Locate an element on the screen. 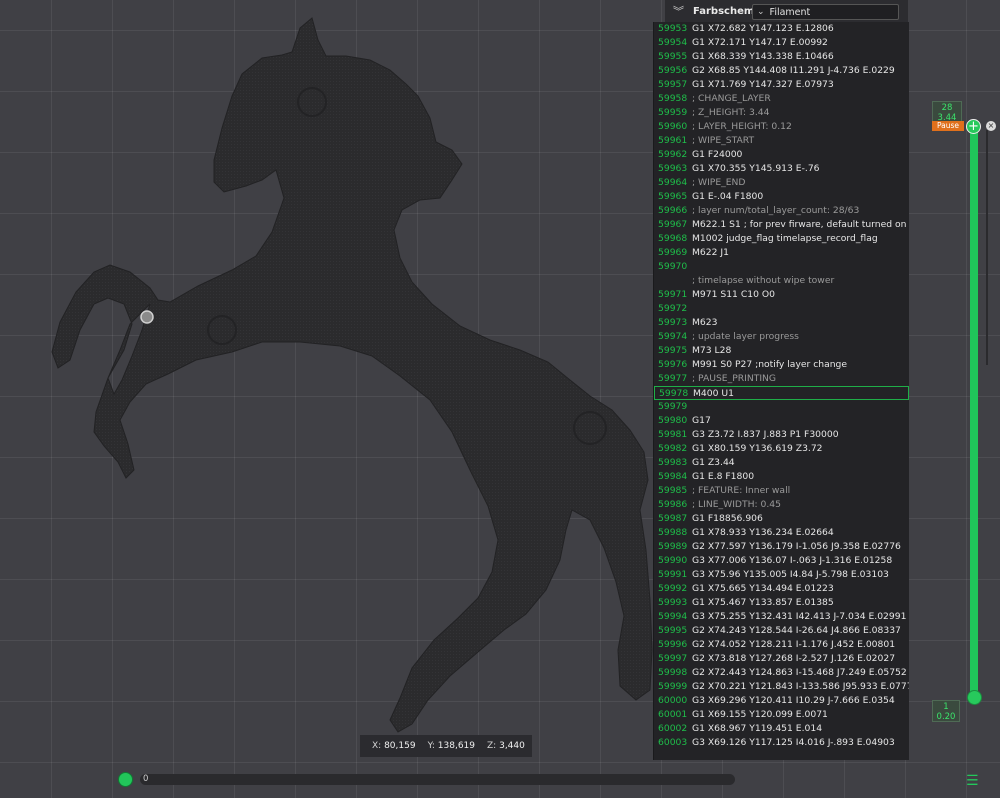 Image resolution: width=1000 pixels, height=798 pixels. gcode-line: 59974 ; update layer progress is located at coordinates (781, 337).